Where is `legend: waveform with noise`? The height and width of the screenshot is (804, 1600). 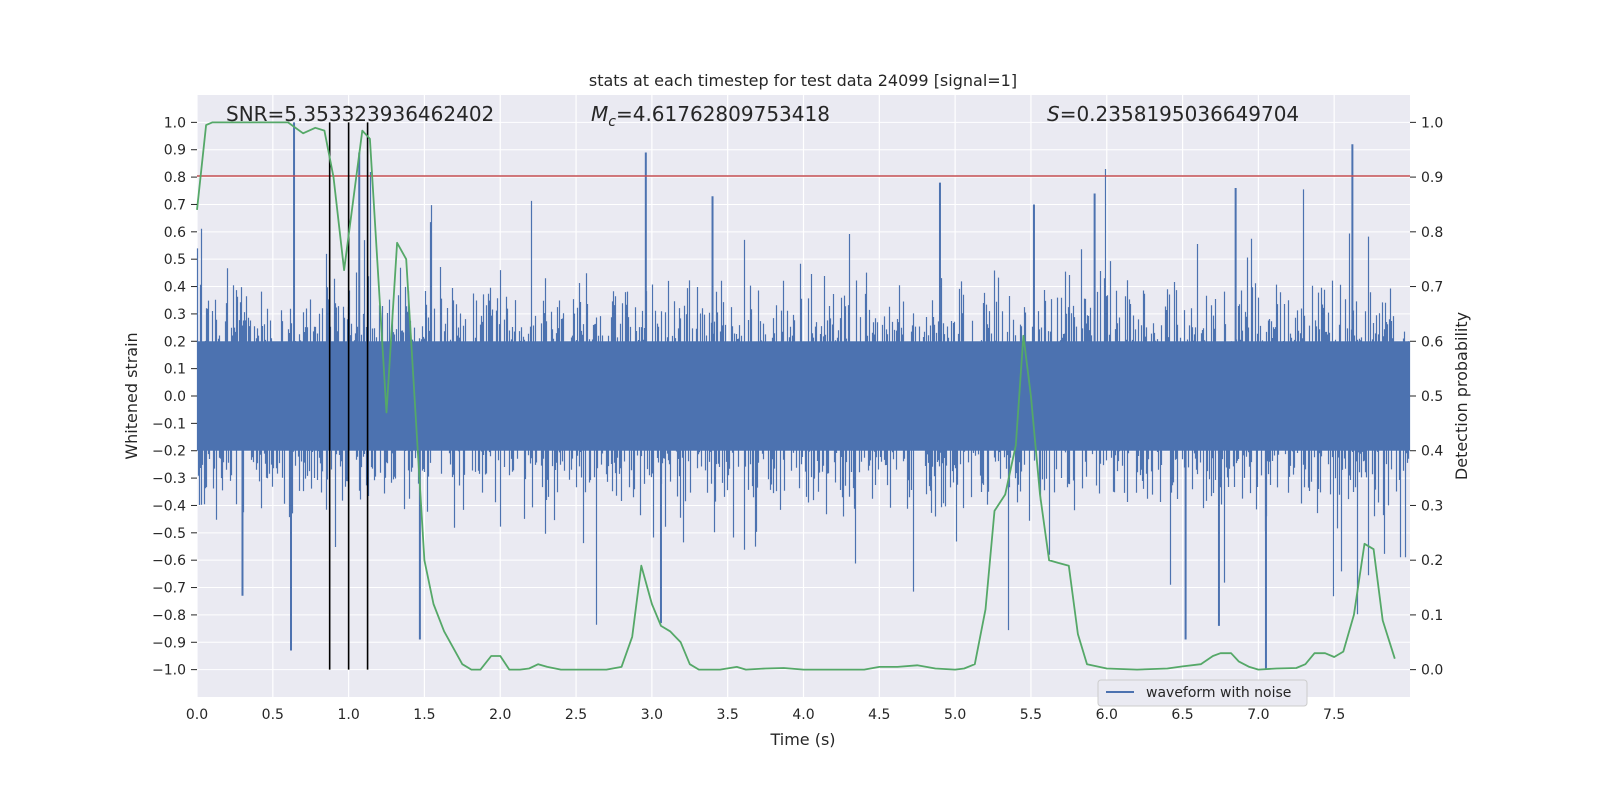 legend: waveform with noise is located at coordinates (1202, 693).